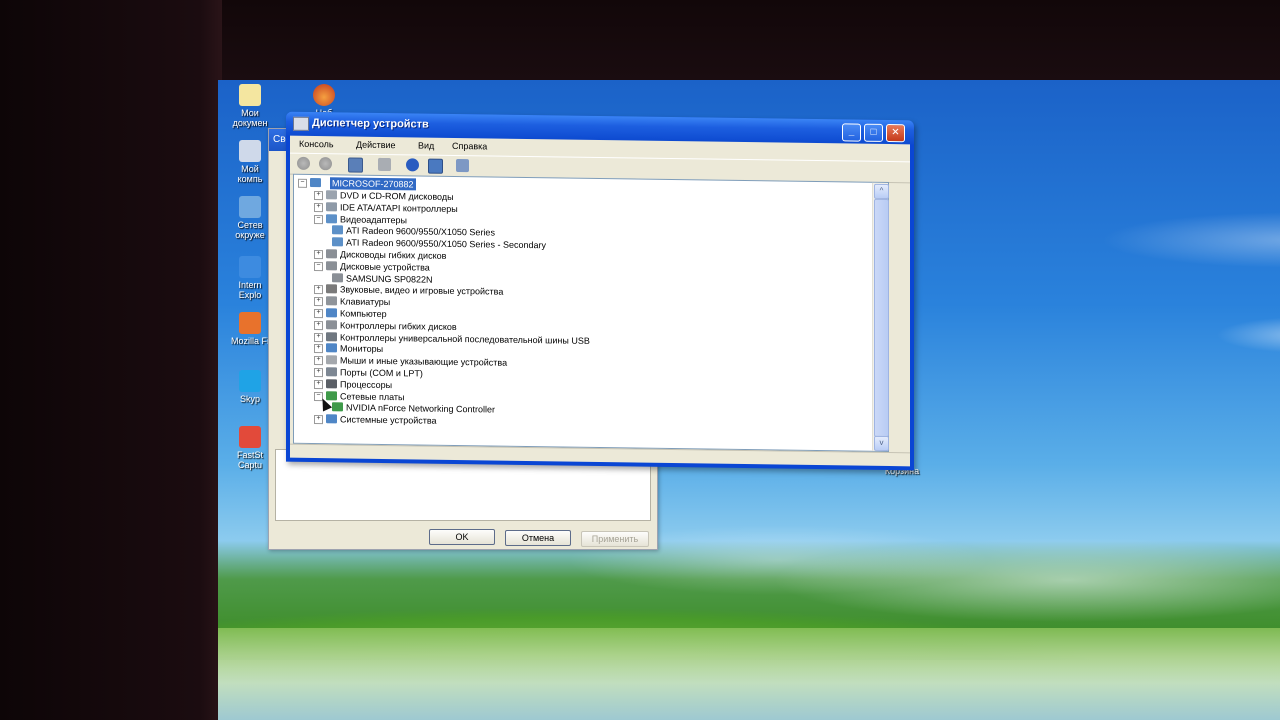  Describe the element at coordinates (435, 166) in the screenshot. I see `console-tree-icon` at that location.